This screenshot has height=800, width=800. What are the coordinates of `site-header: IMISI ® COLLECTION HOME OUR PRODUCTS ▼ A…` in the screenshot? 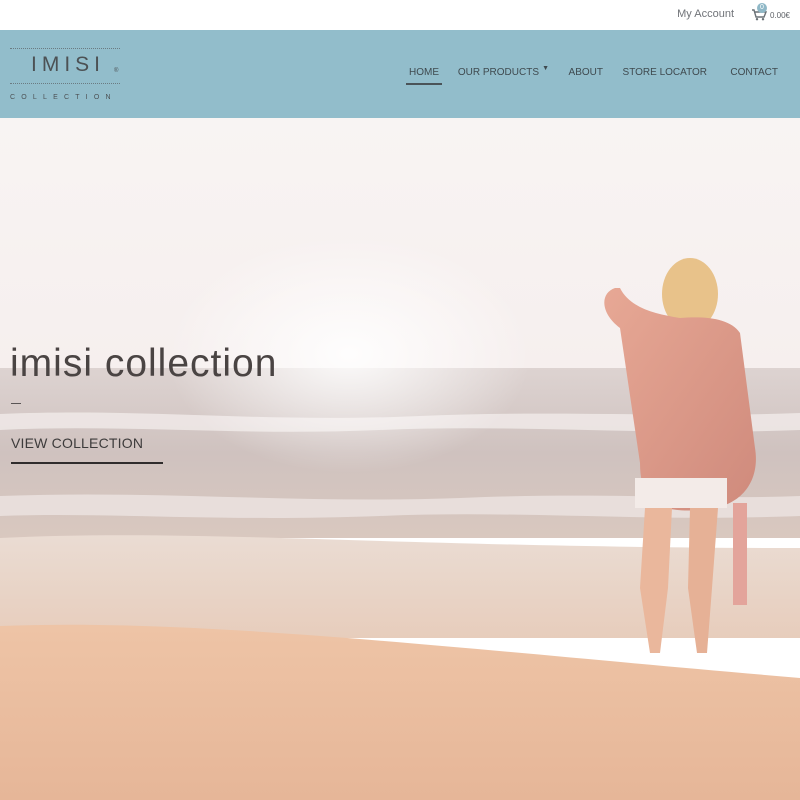 It's located at (400, 74).